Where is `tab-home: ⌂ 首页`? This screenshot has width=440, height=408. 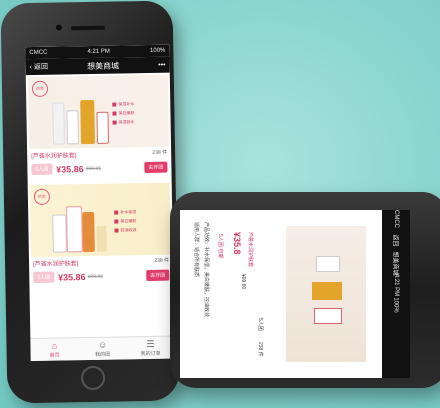
tab-home: ⌂ 首页 is located at coordinates (54, 349).